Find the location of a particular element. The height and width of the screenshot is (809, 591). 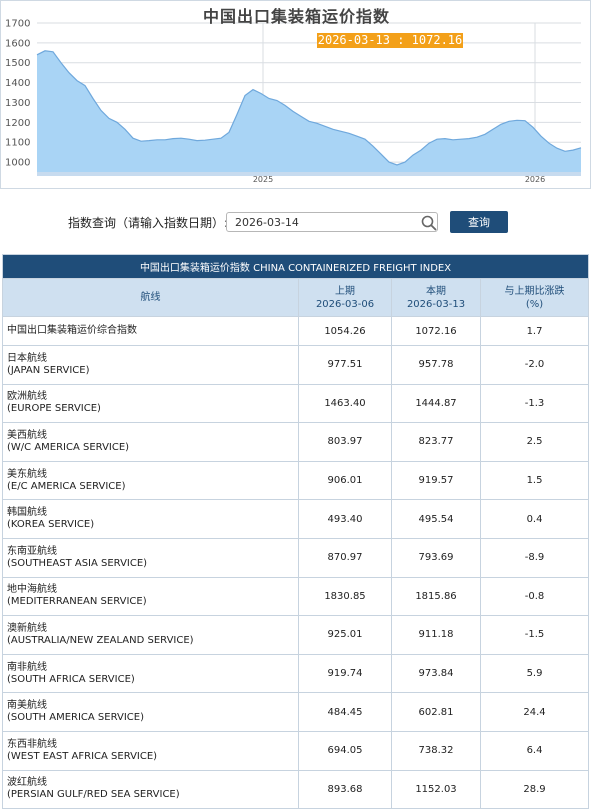

route-name-en: (SOUTH AMERICA SERVICE) is located at coordinates (75, 718).